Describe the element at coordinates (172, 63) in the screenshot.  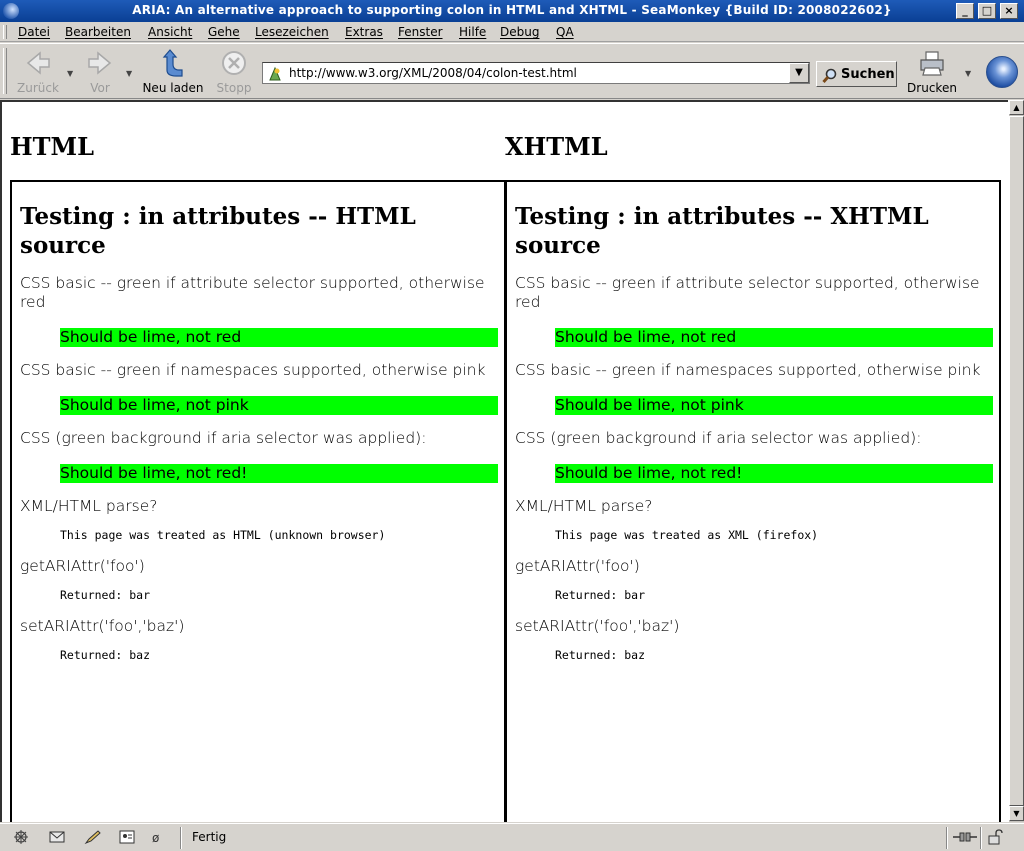
I see `reload-icon` at that location.